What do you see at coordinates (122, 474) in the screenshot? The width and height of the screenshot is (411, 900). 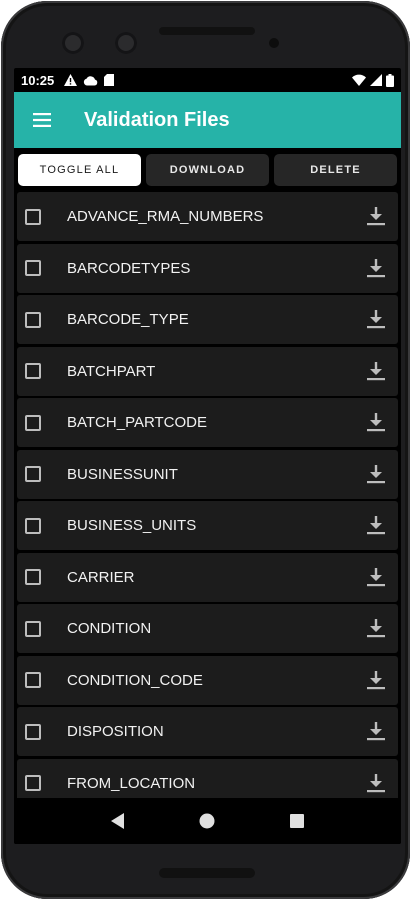 I see `file-name-label: BUSINESSUNIT` at bounding box center [122, 474].